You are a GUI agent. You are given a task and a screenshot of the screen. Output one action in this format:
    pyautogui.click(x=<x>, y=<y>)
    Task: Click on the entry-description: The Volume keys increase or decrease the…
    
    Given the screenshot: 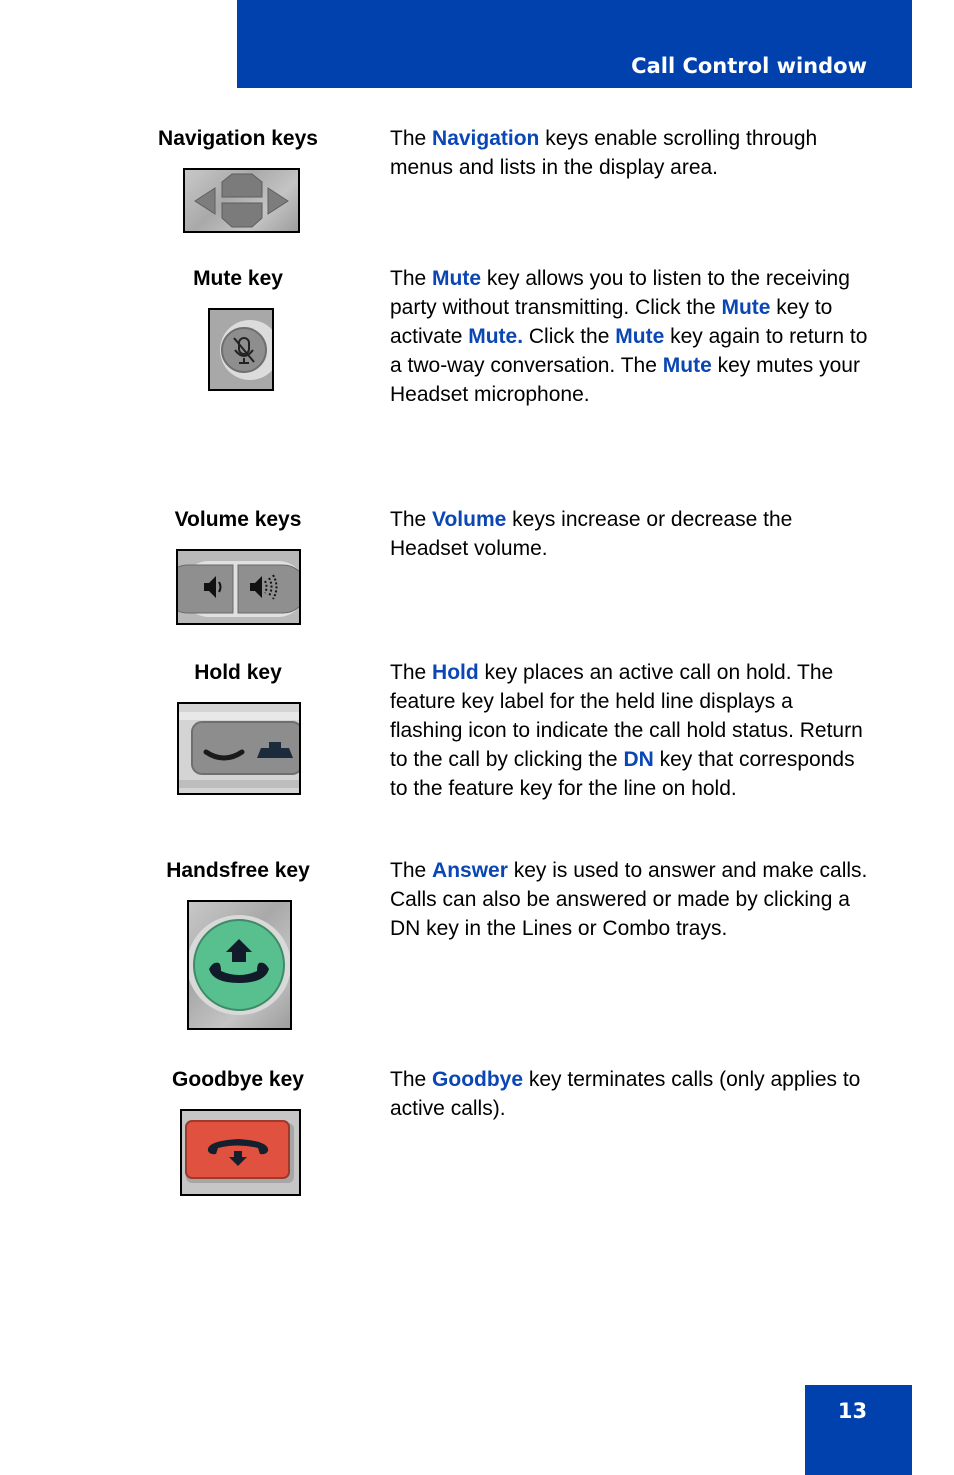 What is the action you would take?
    pyautogui.click(x=630, y=534)
    